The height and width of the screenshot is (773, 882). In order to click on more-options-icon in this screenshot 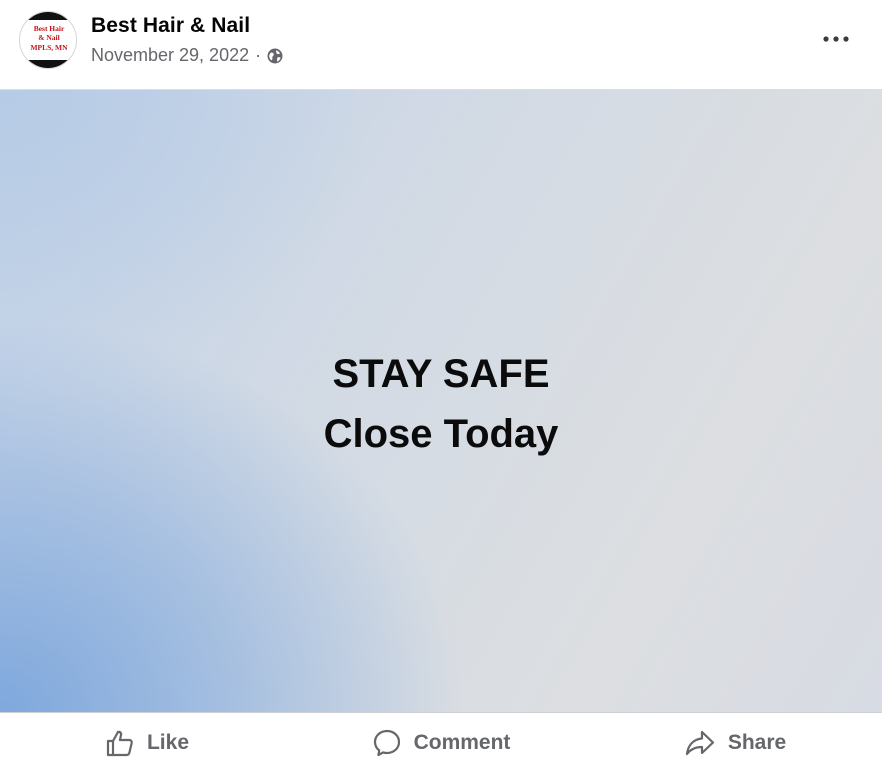, I will do `click(836, 39)`.